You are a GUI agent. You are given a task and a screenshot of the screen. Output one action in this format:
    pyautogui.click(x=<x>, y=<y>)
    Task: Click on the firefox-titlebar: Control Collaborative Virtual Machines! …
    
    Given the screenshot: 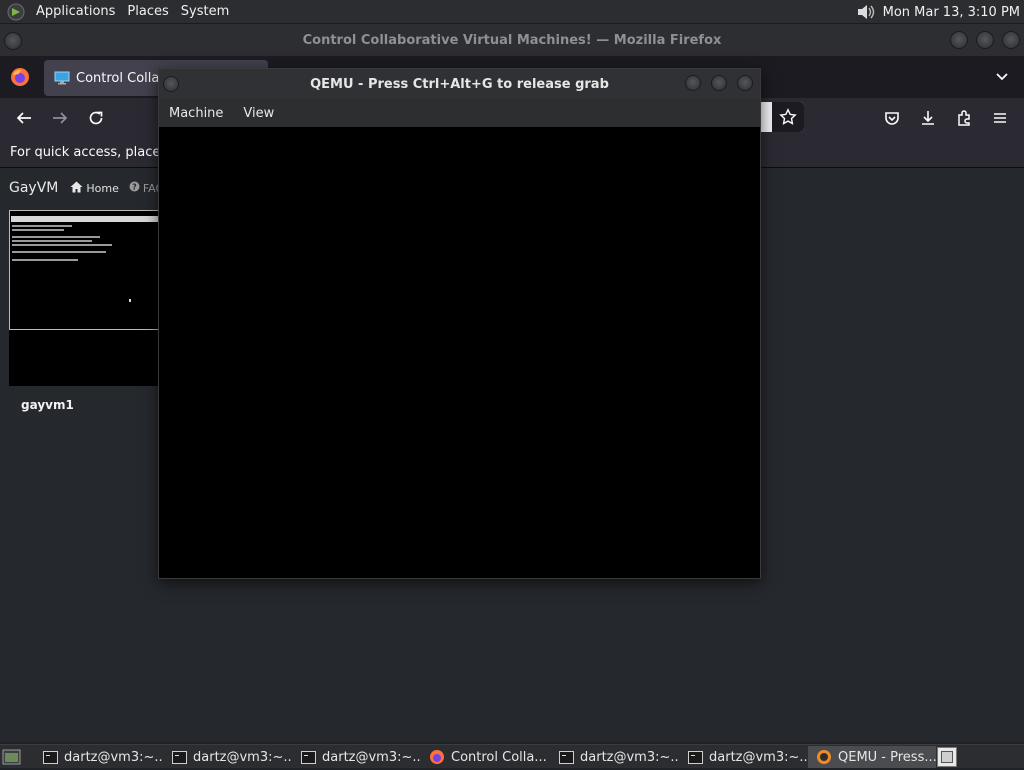 What is the action you would take?
    pyautogui.click(x=512, y=40)
    